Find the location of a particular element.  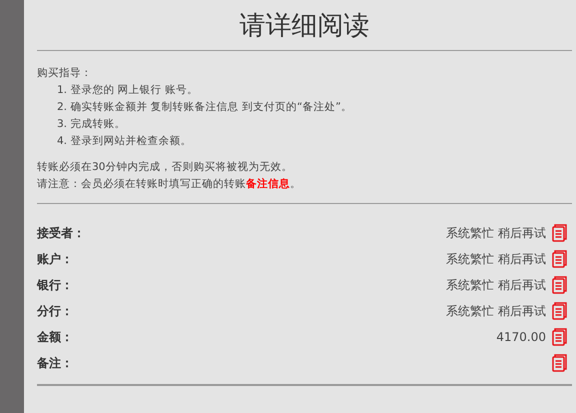

field-label: 账户： is located at coordinates (55, 259).